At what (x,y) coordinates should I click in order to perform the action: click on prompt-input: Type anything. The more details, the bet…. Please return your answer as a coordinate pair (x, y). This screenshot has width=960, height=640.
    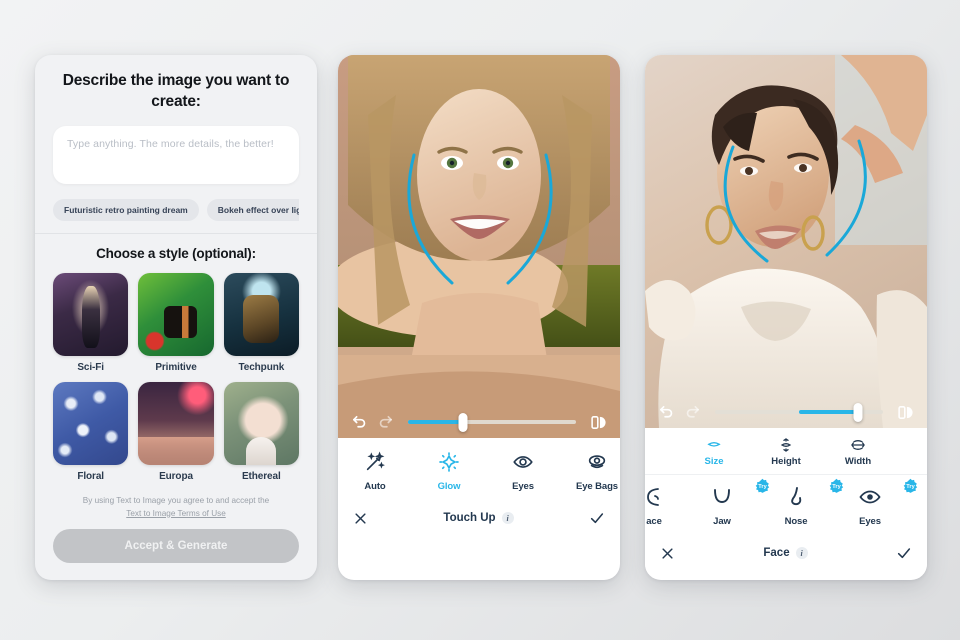
    Looking at the image, I should click on (176, 155).